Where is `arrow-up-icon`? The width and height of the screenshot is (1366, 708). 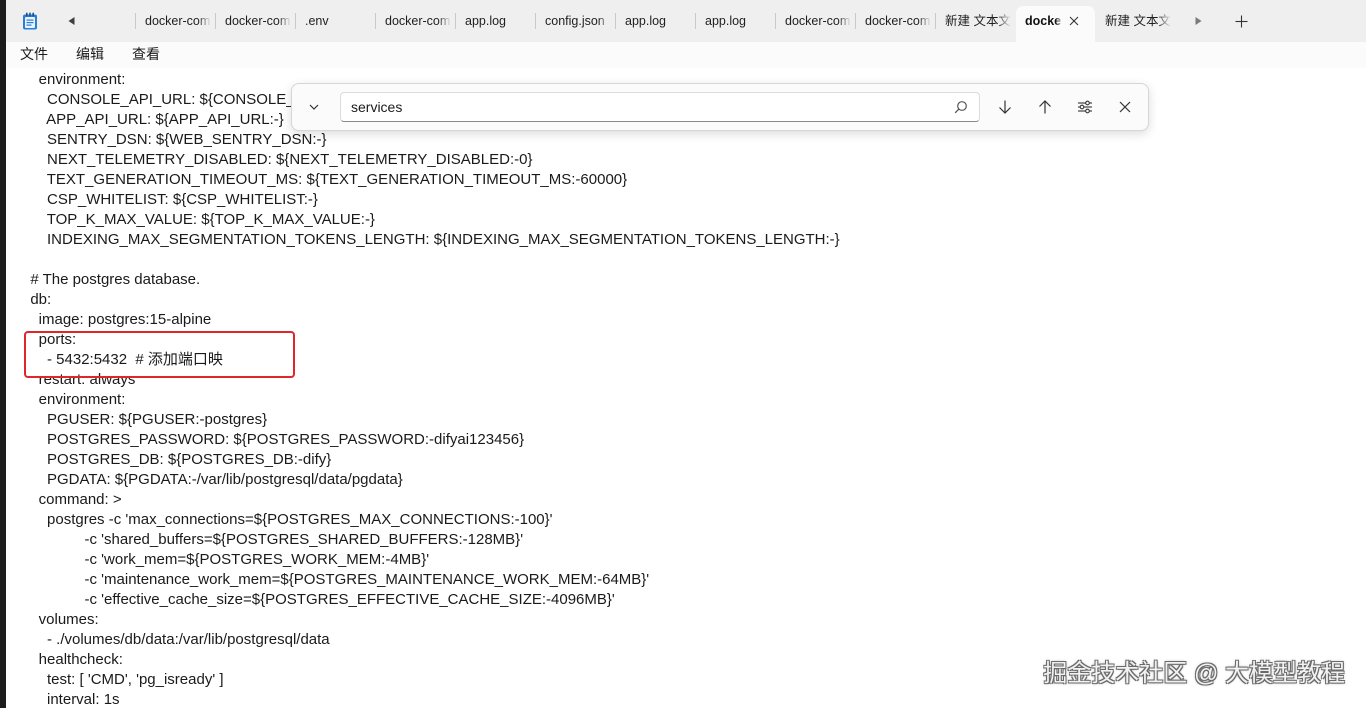
arrow-up-icon is located at coordinates (1045, 107).